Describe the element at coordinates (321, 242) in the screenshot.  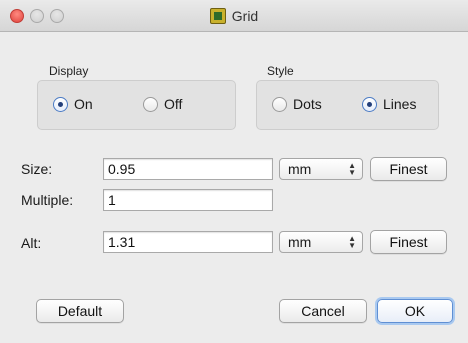
I see `alt-unit-select: mm ▲ ▼` at that location.